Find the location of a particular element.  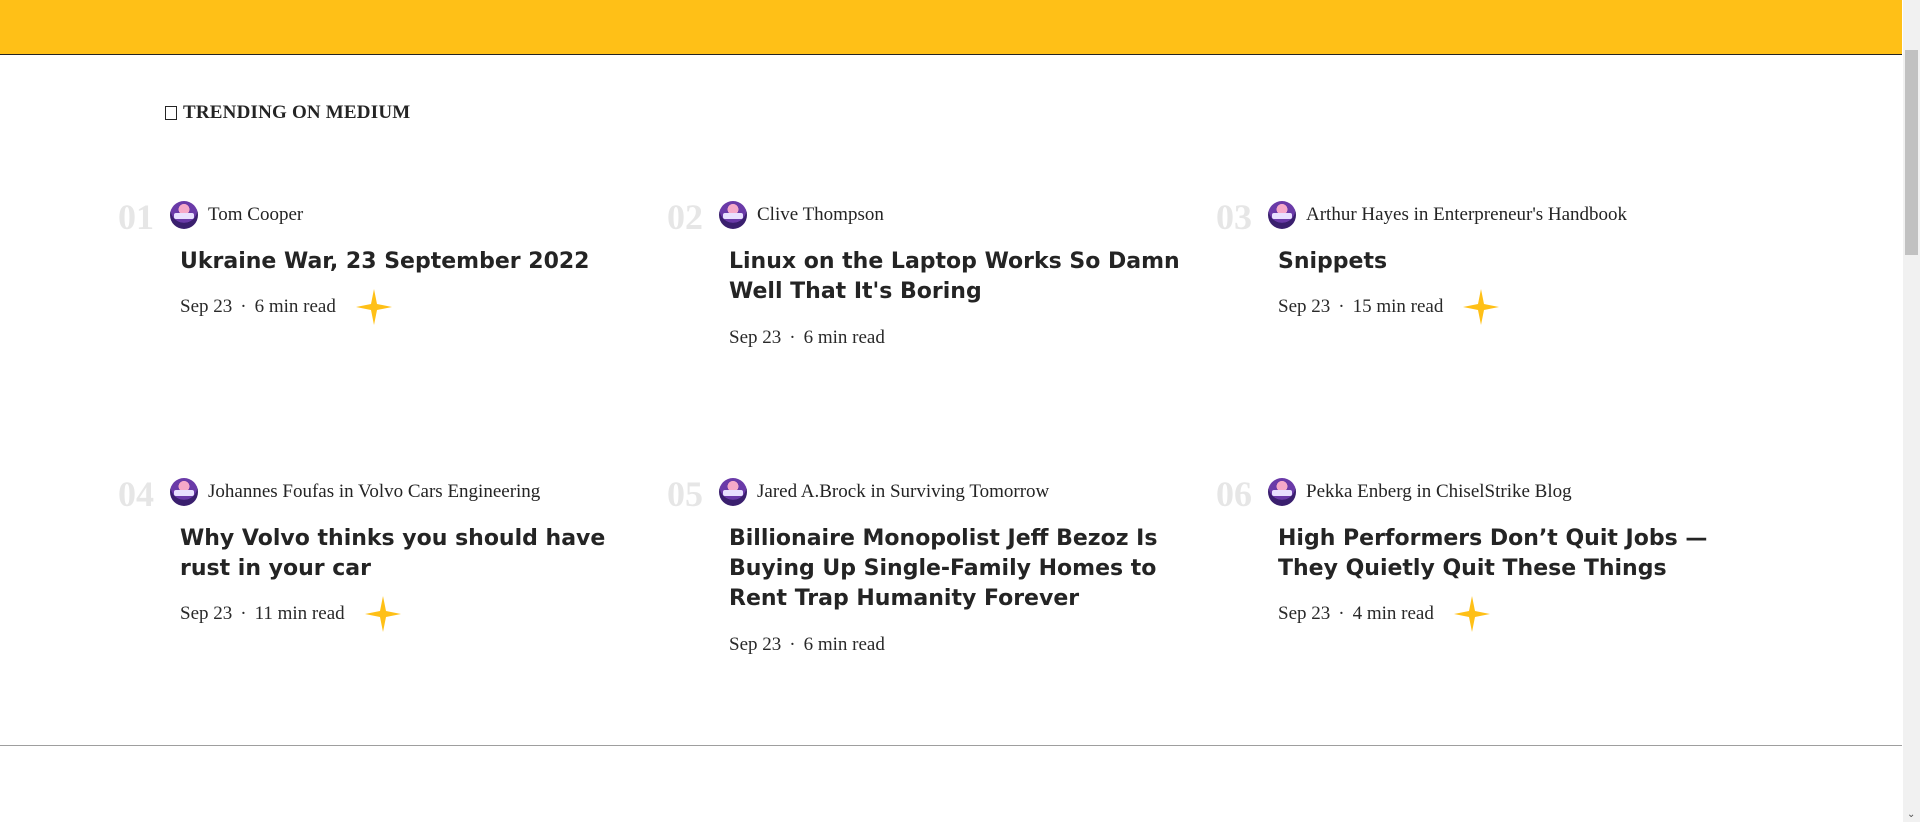

article-meta: Sep 23 · 15 min read is located at coordinates (1389, 307).